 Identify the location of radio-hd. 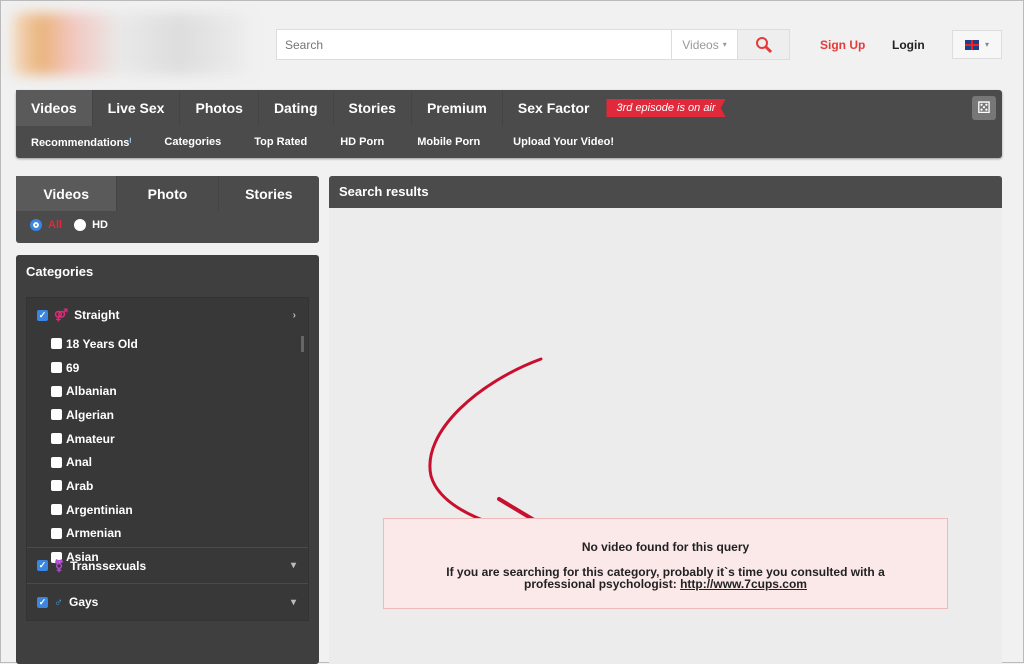
(80, 225).